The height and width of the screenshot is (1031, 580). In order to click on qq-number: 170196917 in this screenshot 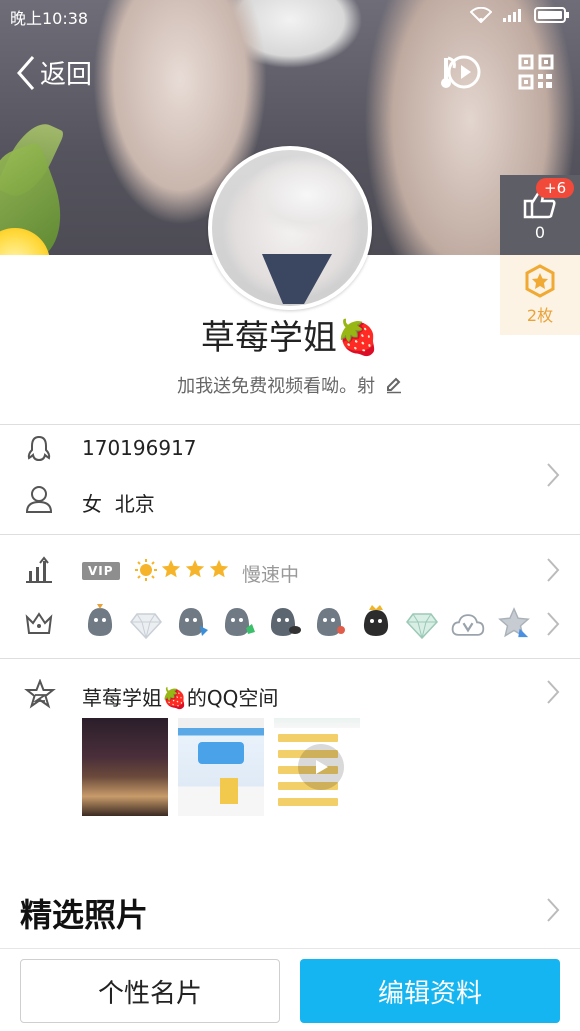, I will do `click(139, 448)`.